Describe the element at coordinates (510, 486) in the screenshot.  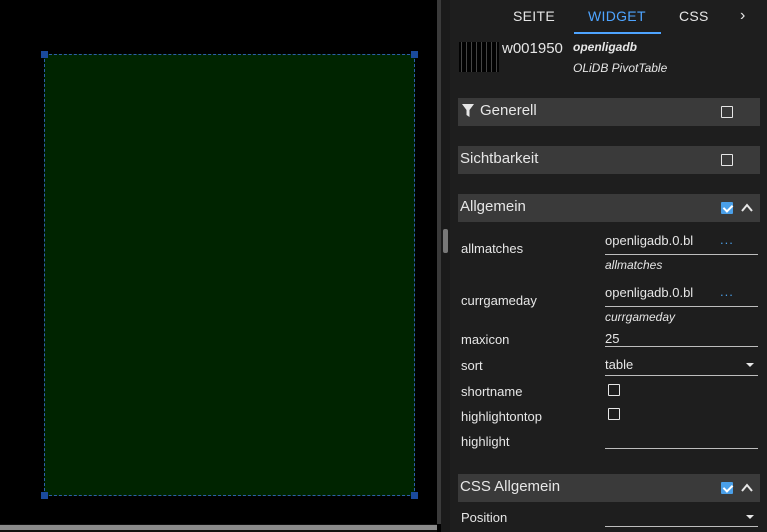
I see `group-title: CSS Allgemein` at that location.